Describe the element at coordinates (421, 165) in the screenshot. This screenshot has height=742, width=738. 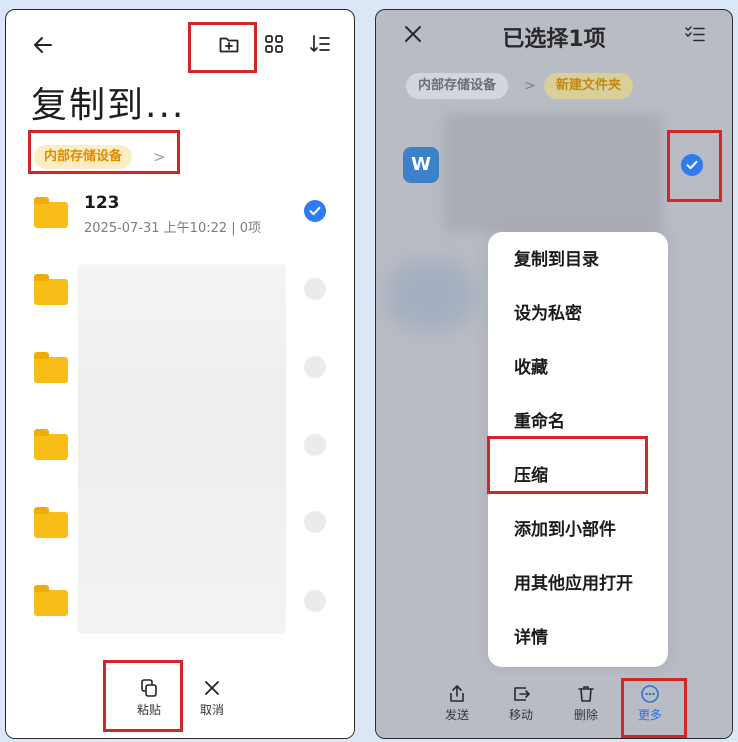
I see `word-file-icon: W` at that location.